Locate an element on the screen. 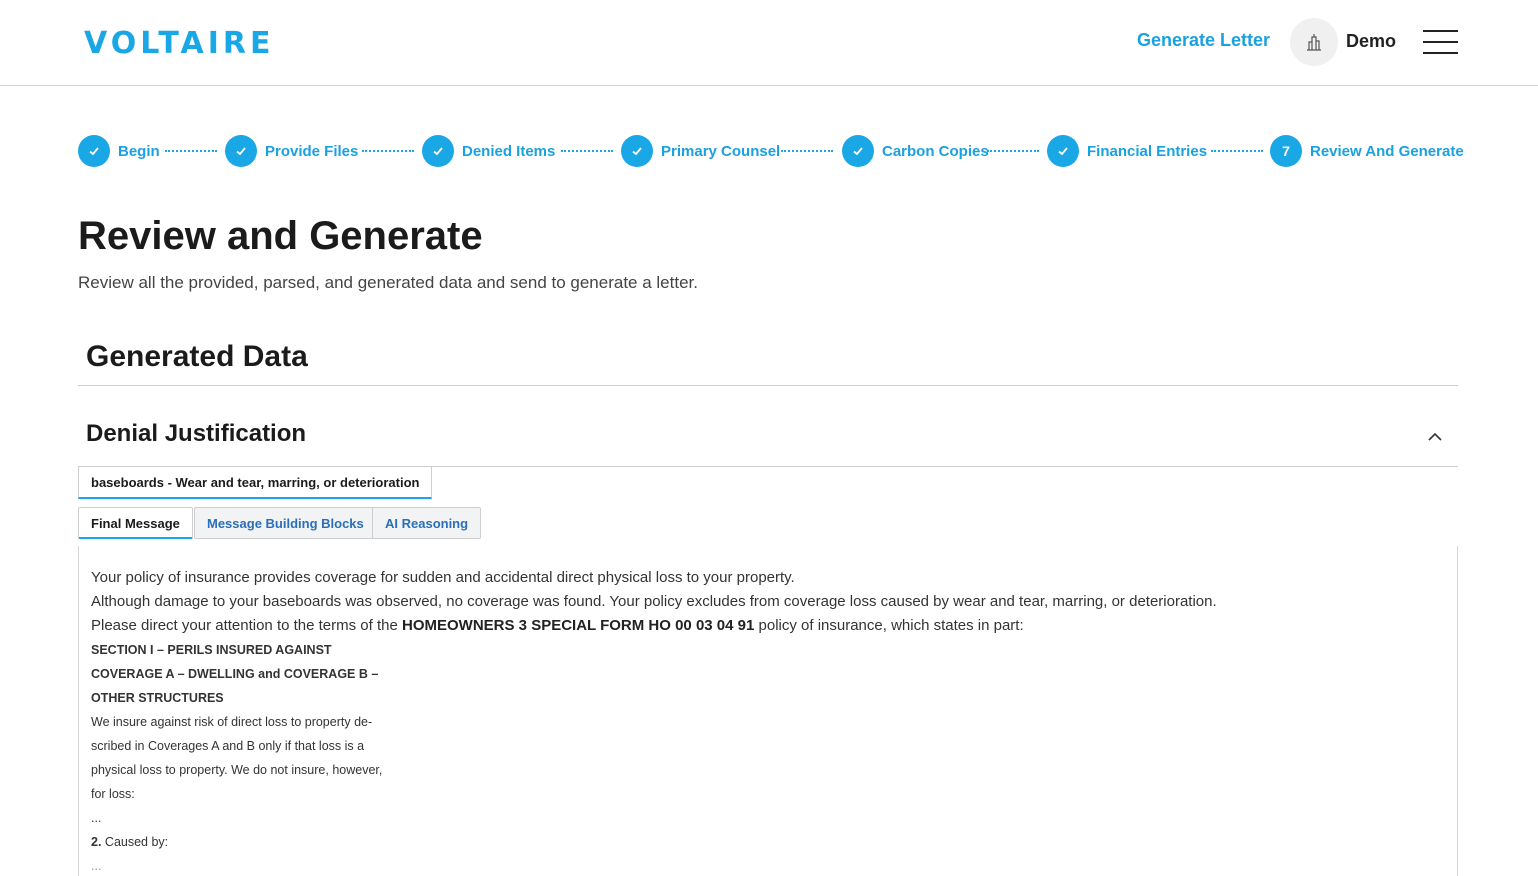  tab-message-building-blocks: Message Building Blocks is located at coordinates (285, 523).